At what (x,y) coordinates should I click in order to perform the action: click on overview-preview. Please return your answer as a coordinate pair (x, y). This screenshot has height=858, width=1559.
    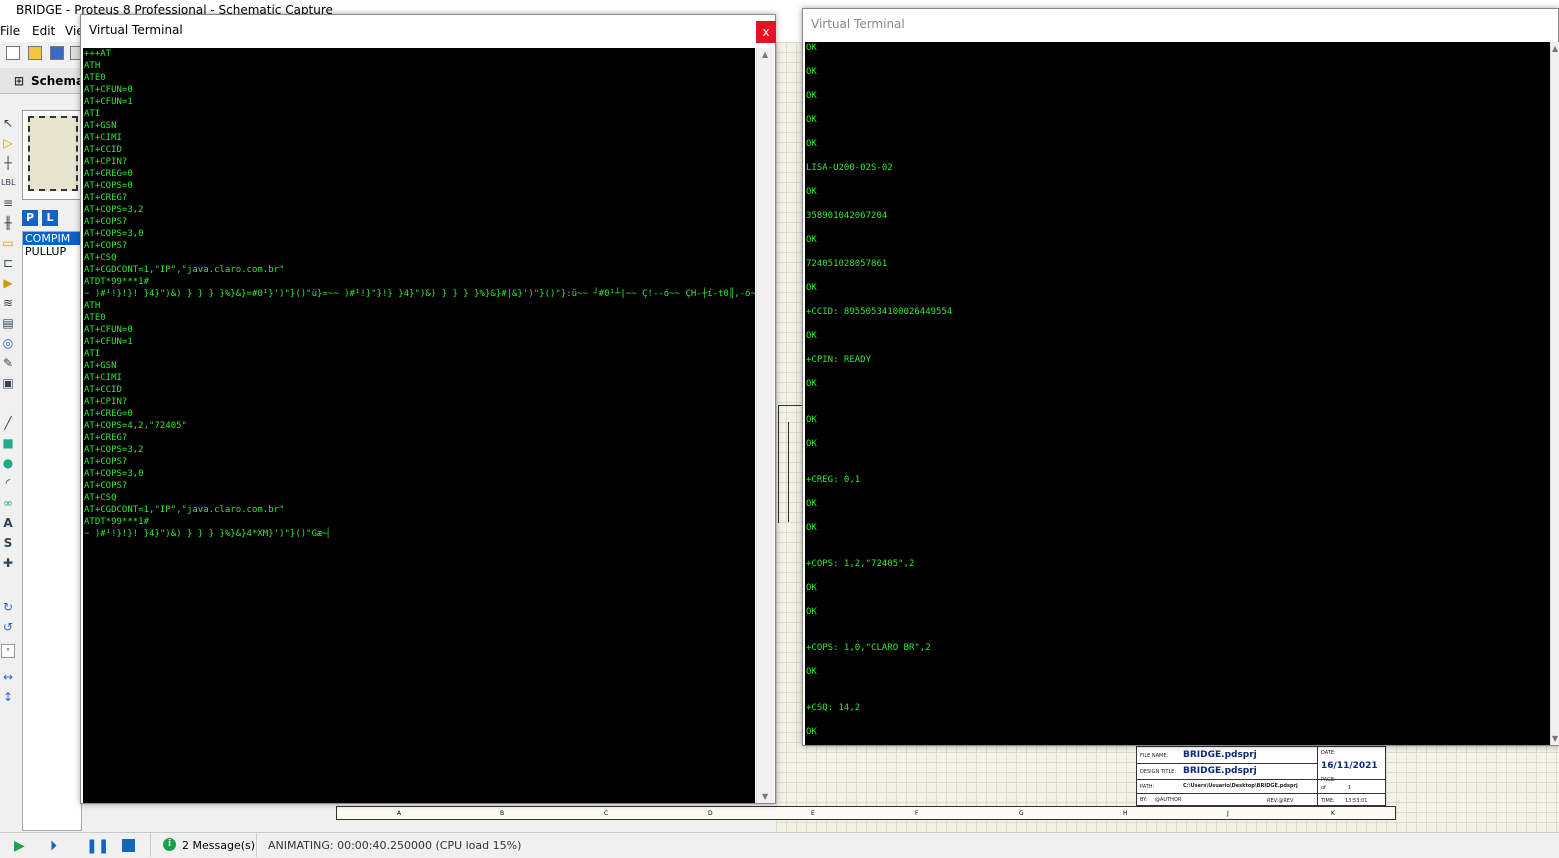
    Looking at the image, I should click on (52, 155).